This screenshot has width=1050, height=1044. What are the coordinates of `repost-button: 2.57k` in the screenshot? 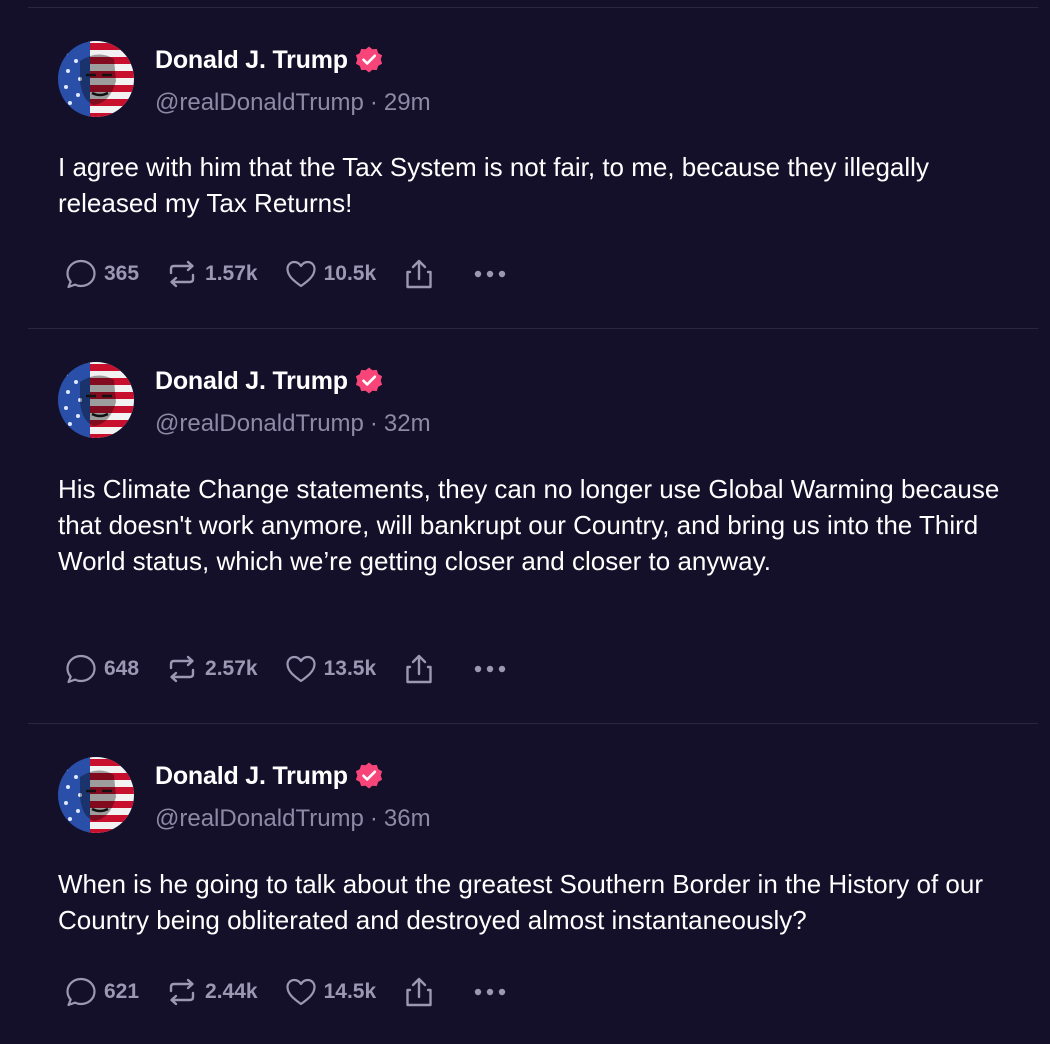 It's located at (211, 669).